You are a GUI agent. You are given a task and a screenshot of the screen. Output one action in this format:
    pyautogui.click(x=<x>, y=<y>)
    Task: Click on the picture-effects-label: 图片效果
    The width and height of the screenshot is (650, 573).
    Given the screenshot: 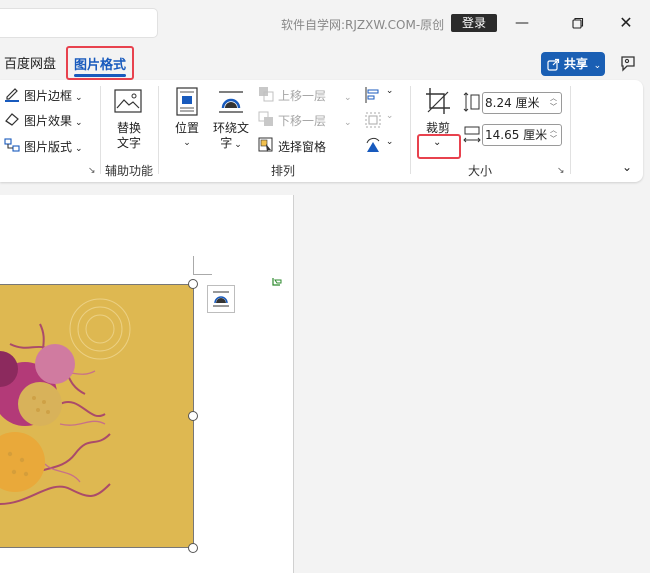 What is the action you would take?
    pyautogui.click(x=48, y=121)
    